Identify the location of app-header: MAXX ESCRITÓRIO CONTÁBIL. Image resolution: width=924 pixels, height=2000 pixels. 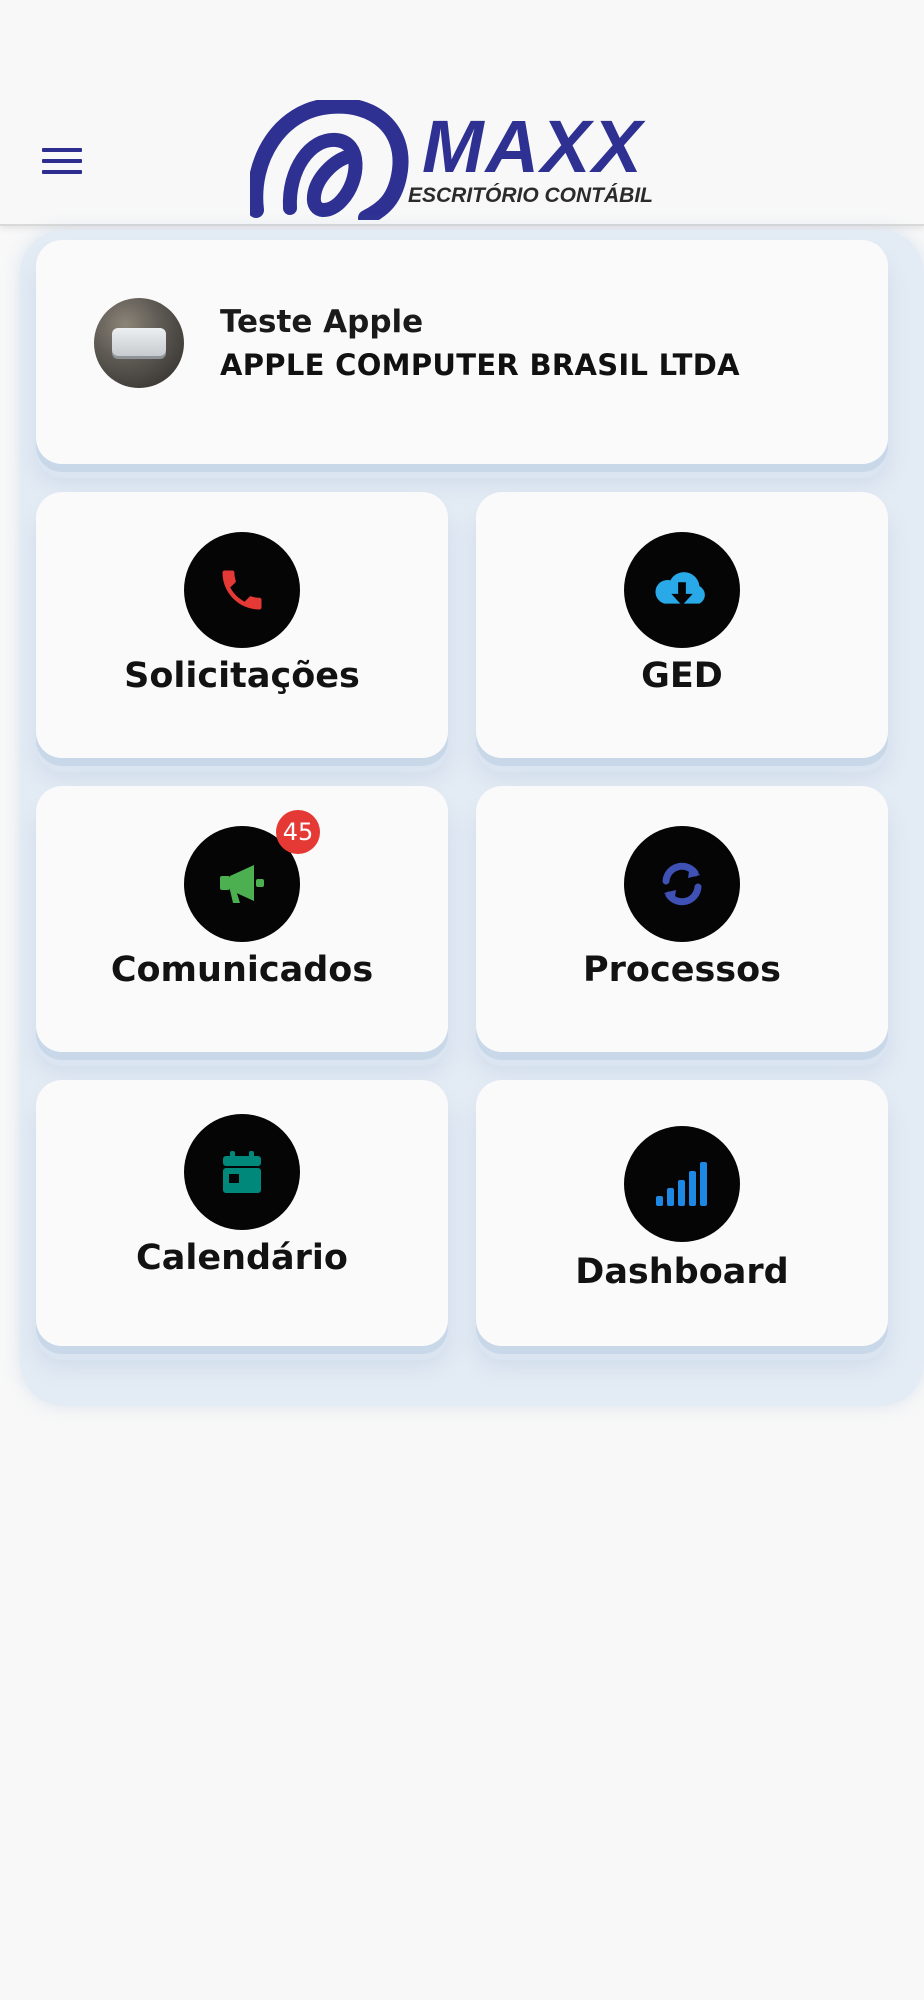
(462, 113).